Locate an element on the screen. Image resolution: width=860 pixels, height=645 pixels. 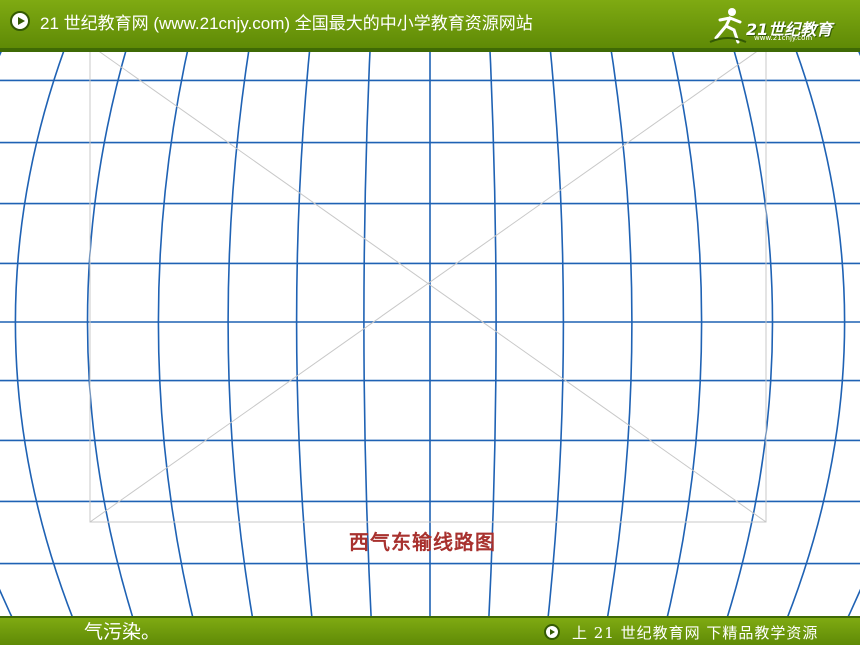
footer-slogan: 上 21 世纪教育网 下精品教学资源 is located at coordinates (695, 632).